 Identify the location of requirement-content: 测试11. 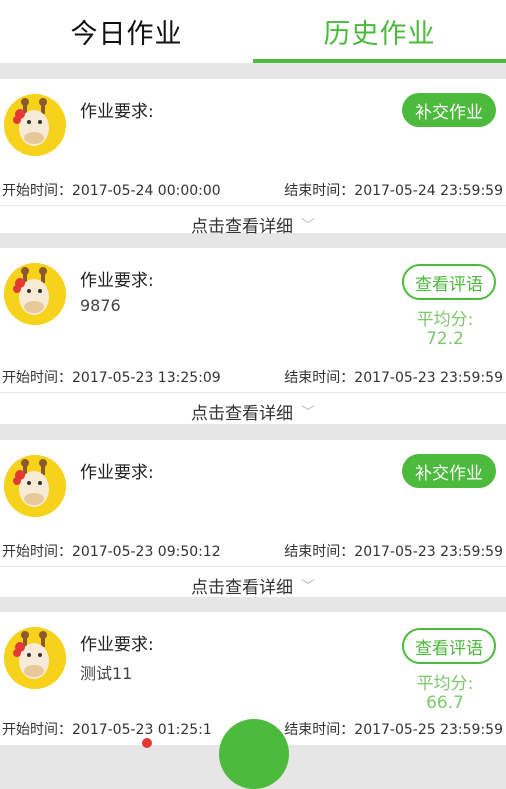
(106, 673).